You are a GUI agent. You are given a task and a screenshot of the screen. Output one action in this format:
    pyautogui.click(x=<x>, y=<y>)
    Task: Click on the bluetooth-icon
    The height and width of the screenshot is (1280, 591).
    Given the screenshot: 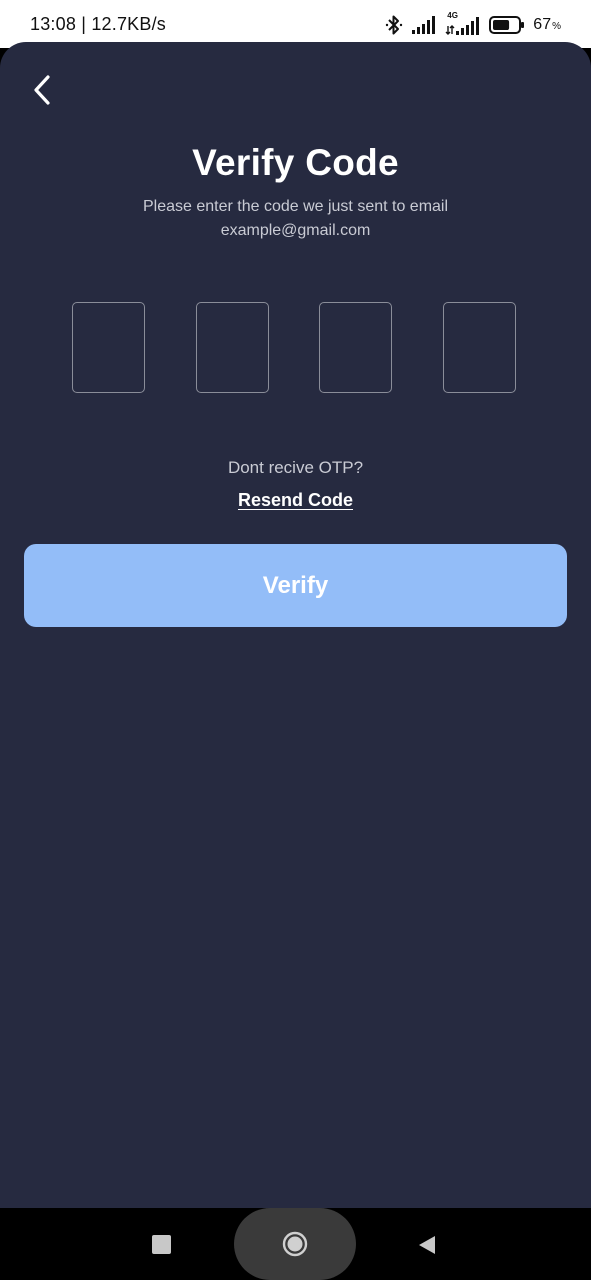 What is the action you would take?
    pyautogui.click(x=394, y=25)
    